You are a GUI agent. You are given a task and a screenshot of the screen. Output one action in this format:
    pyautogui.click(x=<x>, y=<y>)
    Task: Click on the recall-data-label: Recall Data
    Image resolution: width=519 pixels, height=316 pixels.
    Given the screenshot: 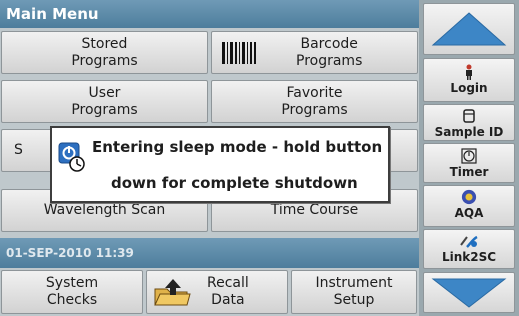 What is the action you would take?
    pyautogui.click(x=228, y=291)
    